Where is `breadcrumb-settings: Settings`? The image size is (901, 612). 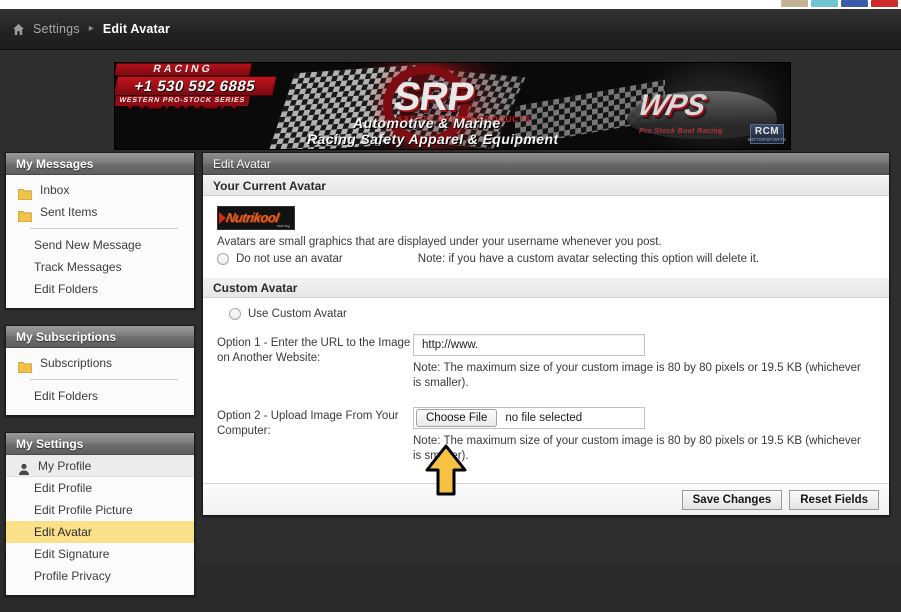 breadcrumb-settings: Settings is located at coordinates (56, 29).